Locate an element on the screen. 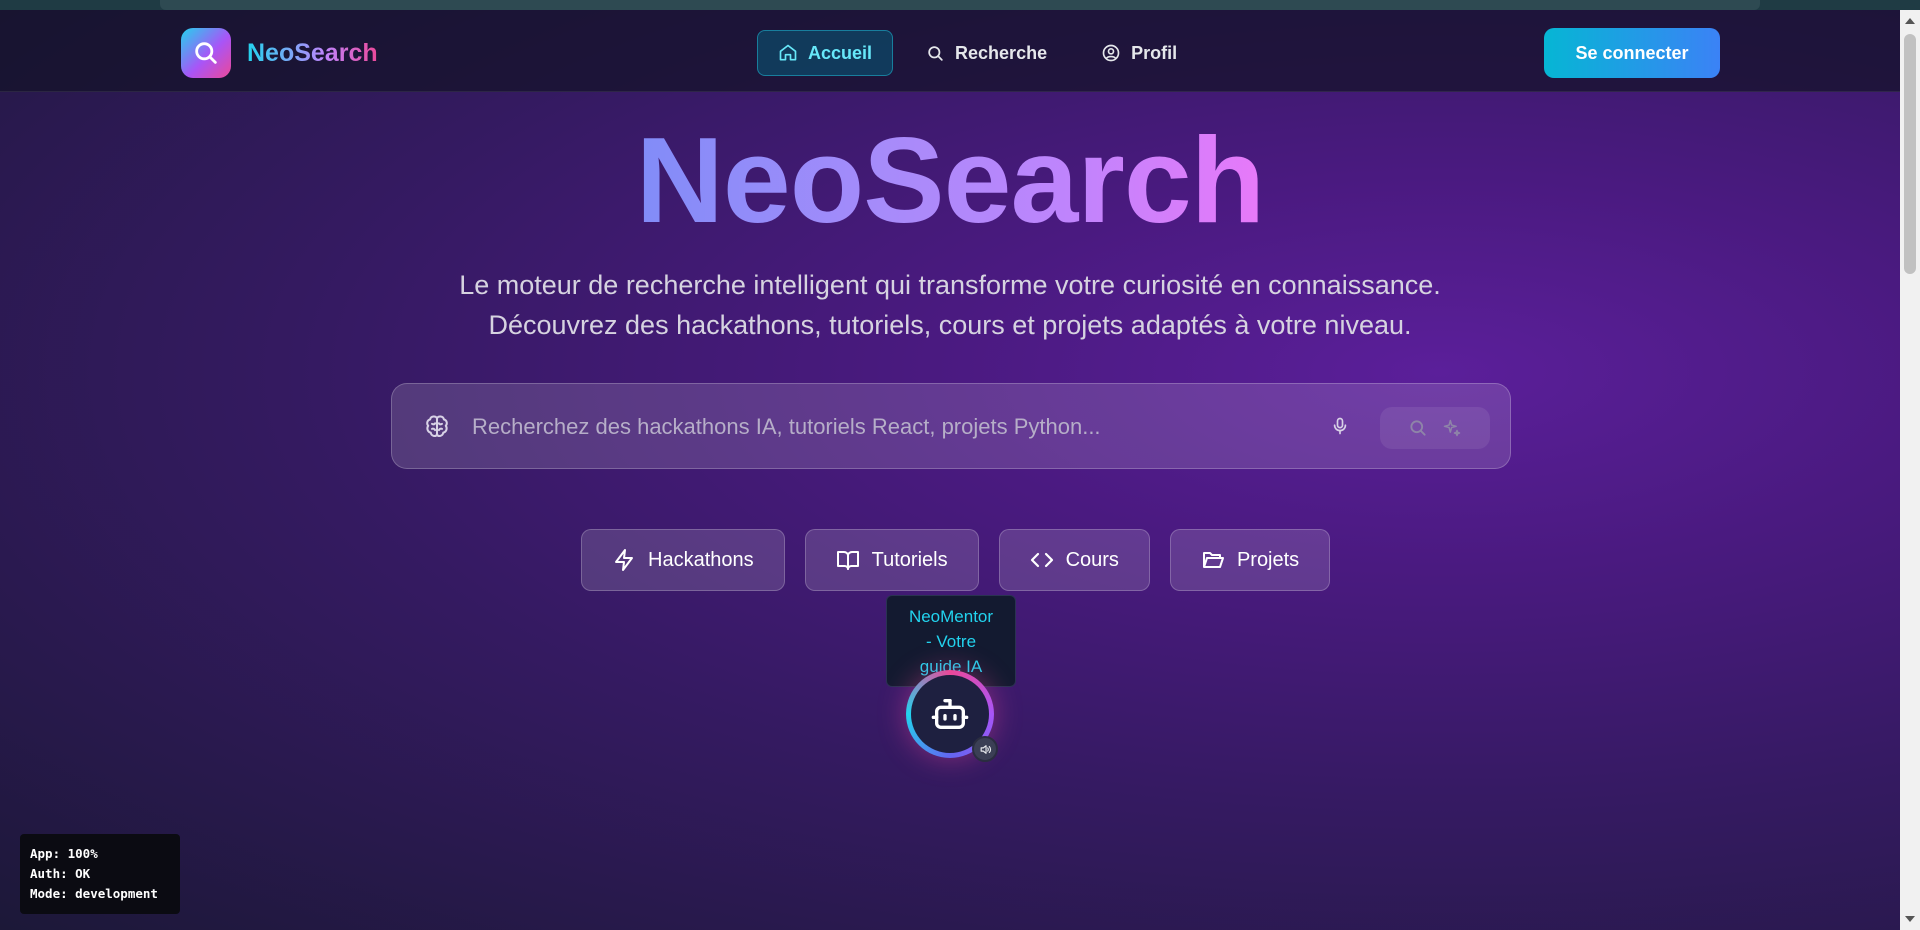 The image size is (1920, 930). hero-title: NeoSearch is located at coordinates (950, 180).